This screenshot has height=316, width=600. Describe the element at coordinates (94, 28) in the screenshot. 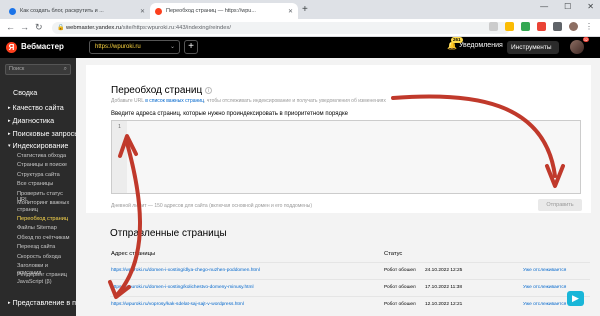

I see `url-host: webmaster.yandex.ru` at that location.